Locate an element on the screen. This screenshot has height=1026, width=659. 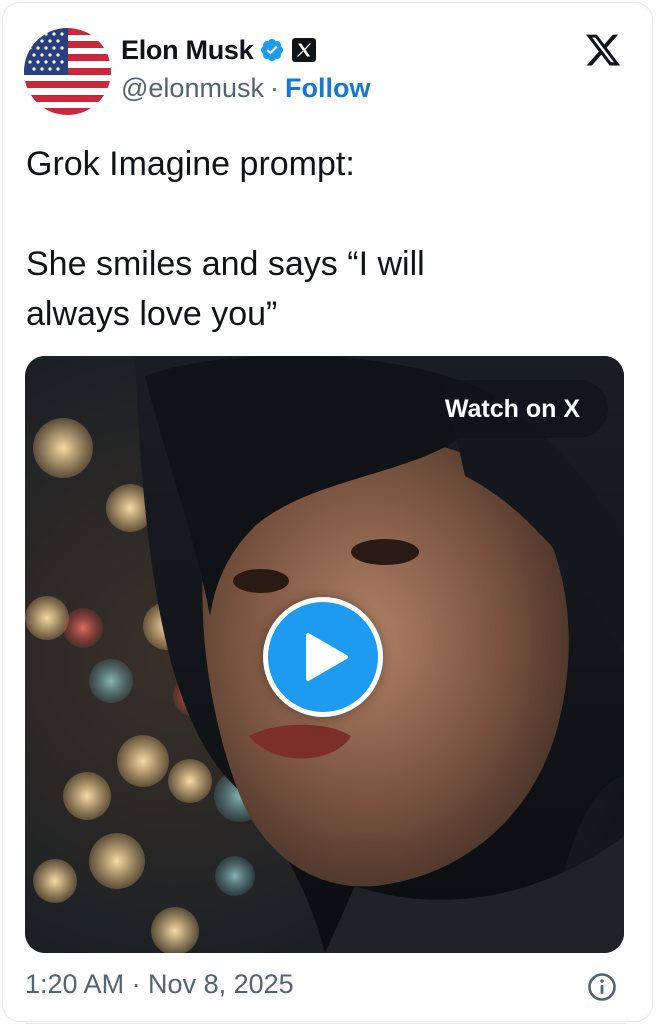
avatar is located at coordinates (67, 71).